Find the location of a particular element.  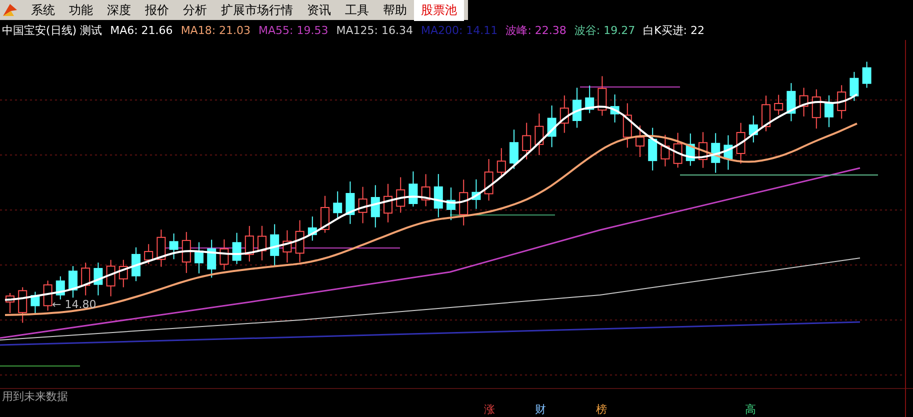

indicator-label: MA55: 19.53 is located at coordinates (293, 30).